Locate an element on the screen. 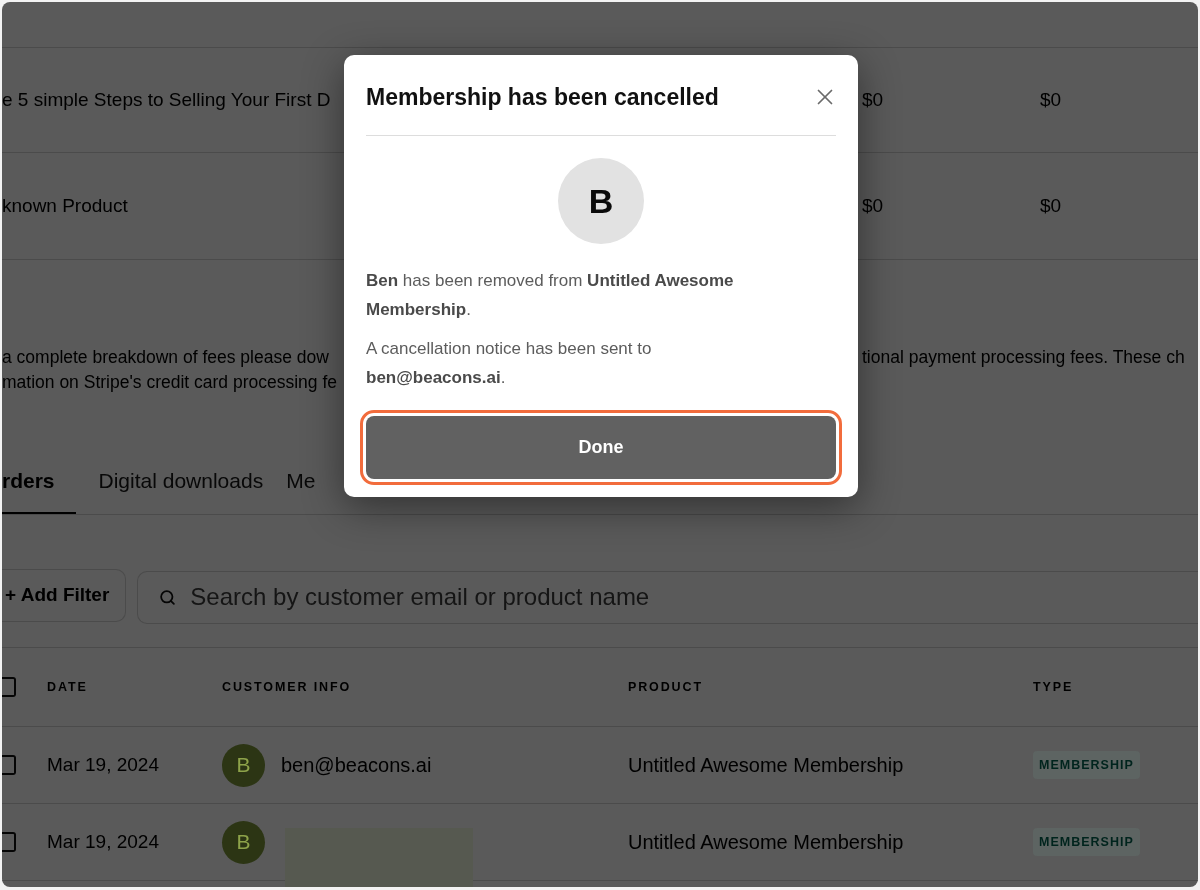  tab: rders is located at coordinates (39, 482).